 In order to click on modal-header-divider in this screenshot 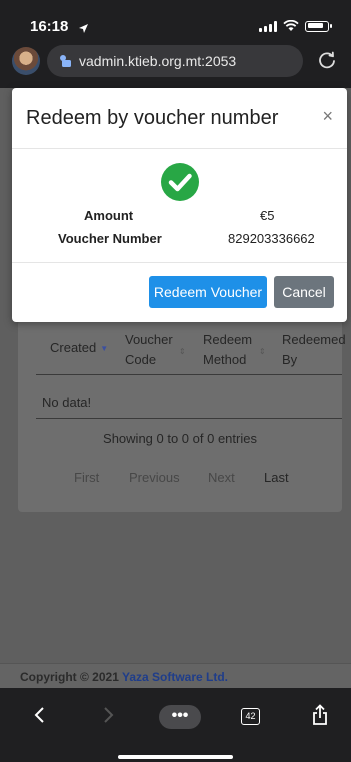, I will do `click(179, 148)`.